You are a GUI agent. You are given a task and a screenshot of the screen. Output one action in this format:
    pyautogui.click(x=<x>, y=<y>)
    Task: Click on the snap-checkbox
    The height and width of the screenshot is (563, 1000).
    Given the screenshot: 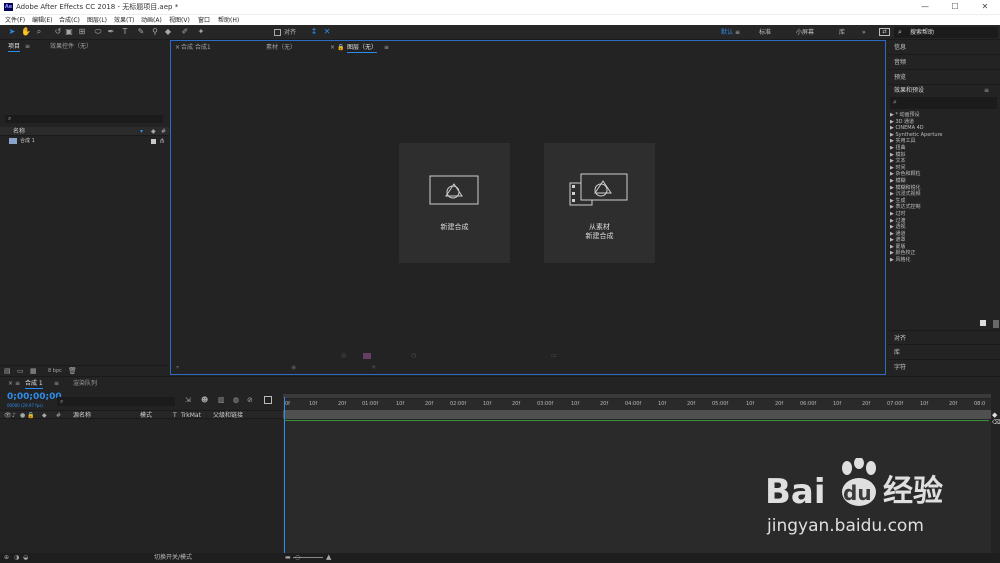 What is the action you would take?
    pyautogui.click(x=277, y=32)
    